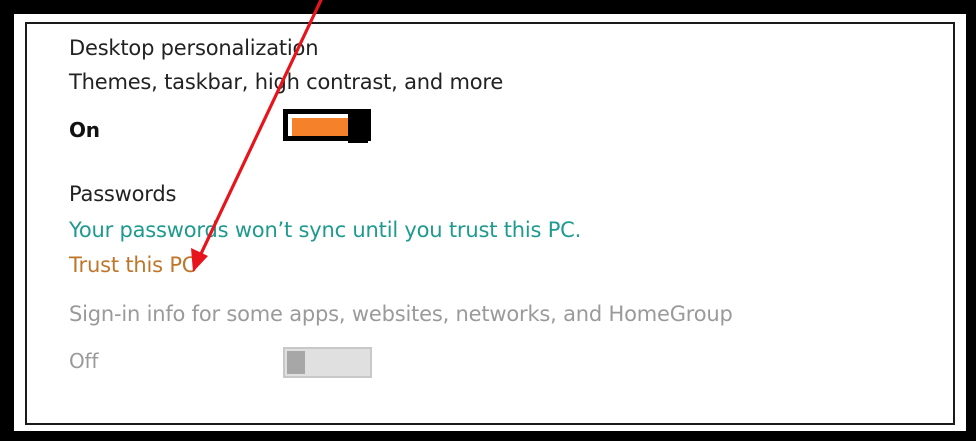 This screenshot has width=976, height=441. I want to click on passwords-toggle, so click(327, 362).